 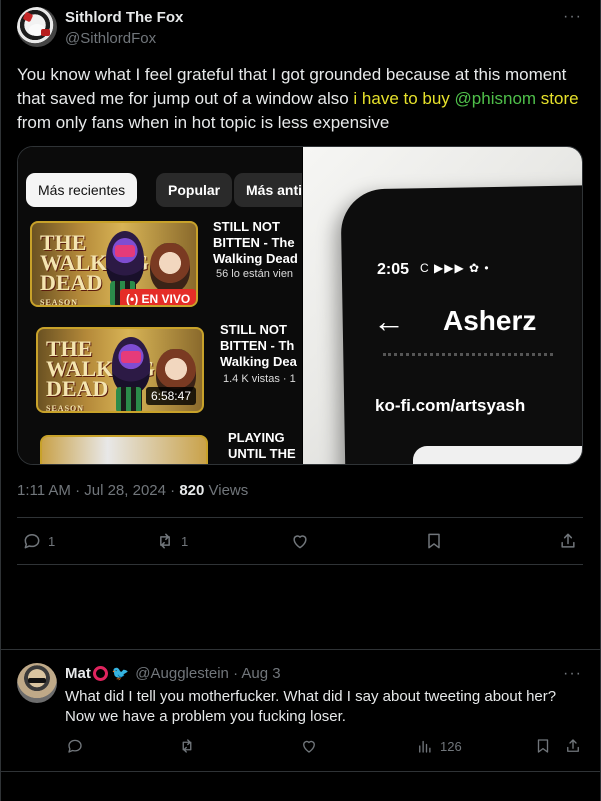 I want to click on tweet-meta: 1:11 AM · Jul 28, 2024 · 820 Views, so click(x=132, y=490).